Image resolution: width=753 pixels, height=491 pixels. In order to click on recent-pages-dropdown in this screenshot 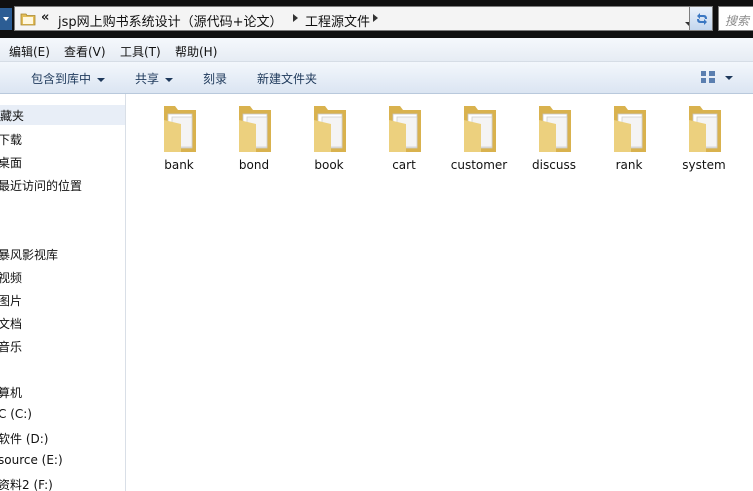, I will do `click(6, 19)`.